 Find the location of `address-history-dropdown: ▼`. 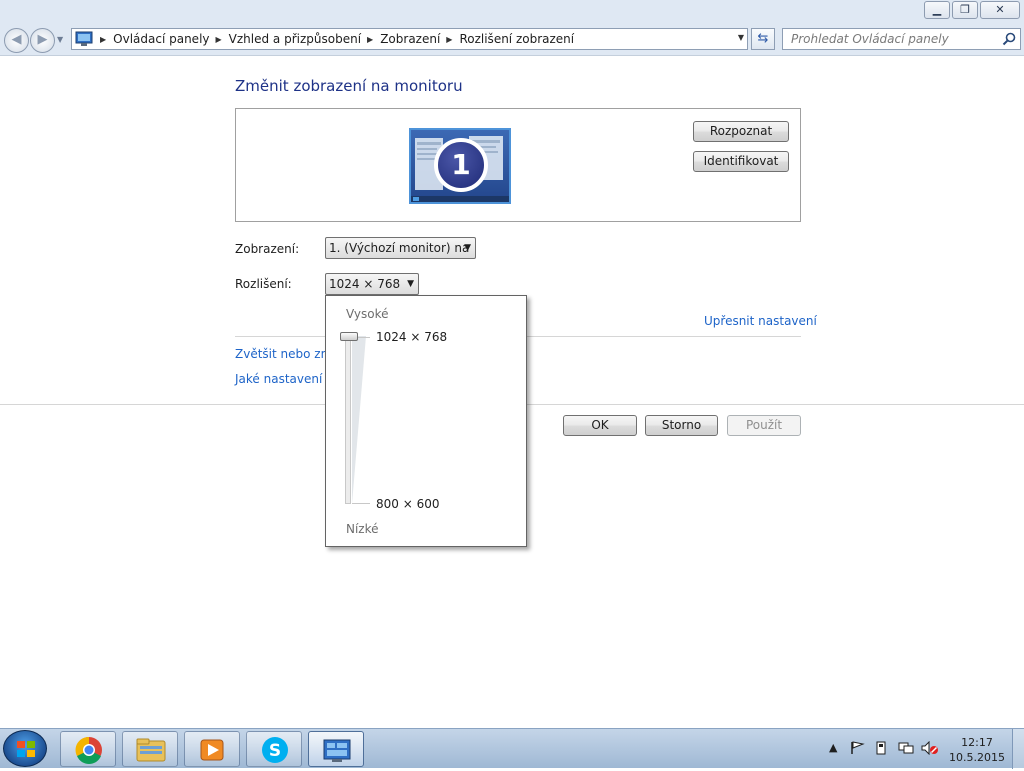

address-history-dropdown: ▼ is located at coordinates (741, 37).